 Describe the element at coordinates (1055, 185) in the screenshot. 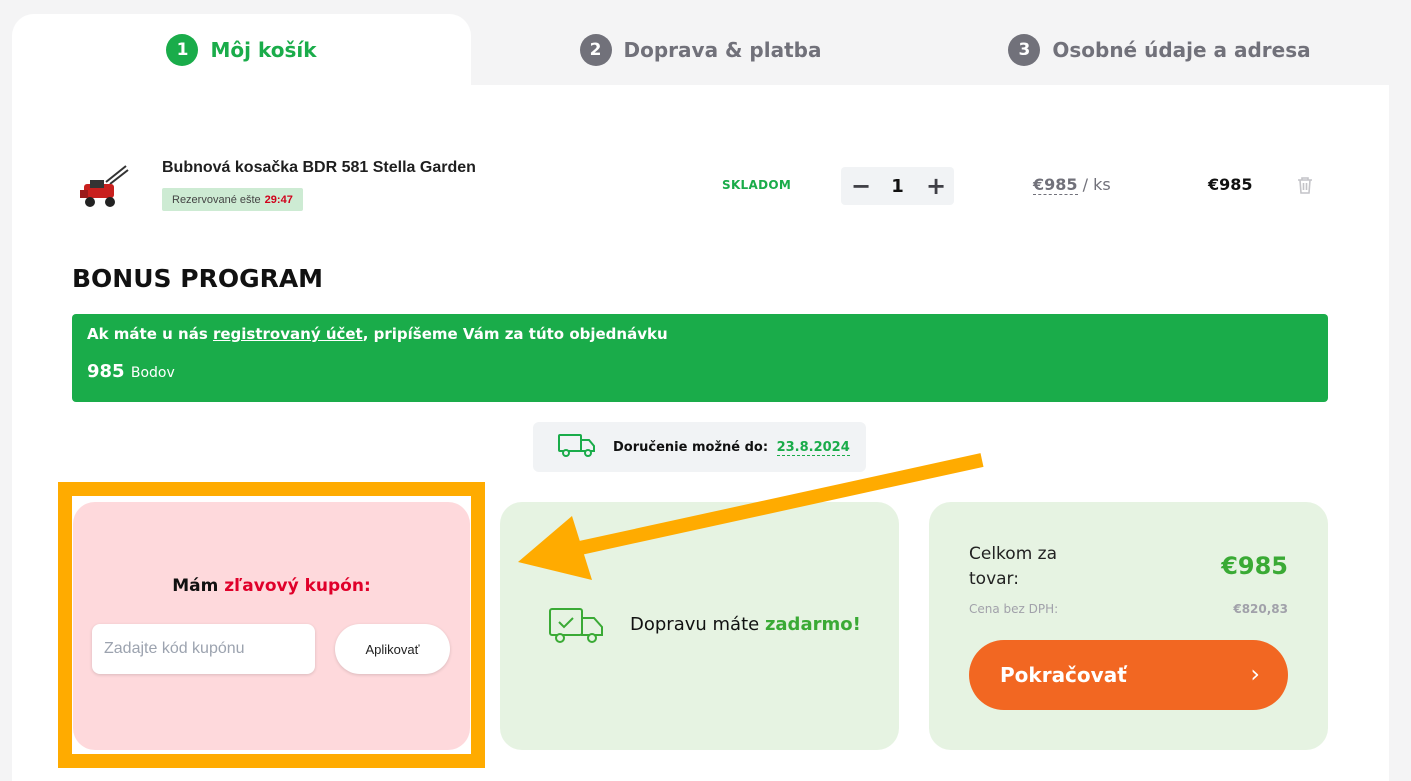

I see `unit-price-value: €985` at that location.